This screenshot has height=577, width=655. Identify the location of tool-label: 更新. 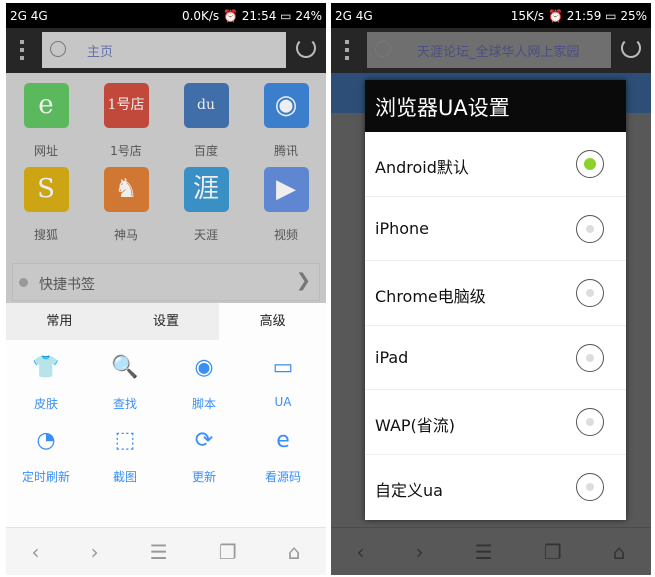
(203, 477).